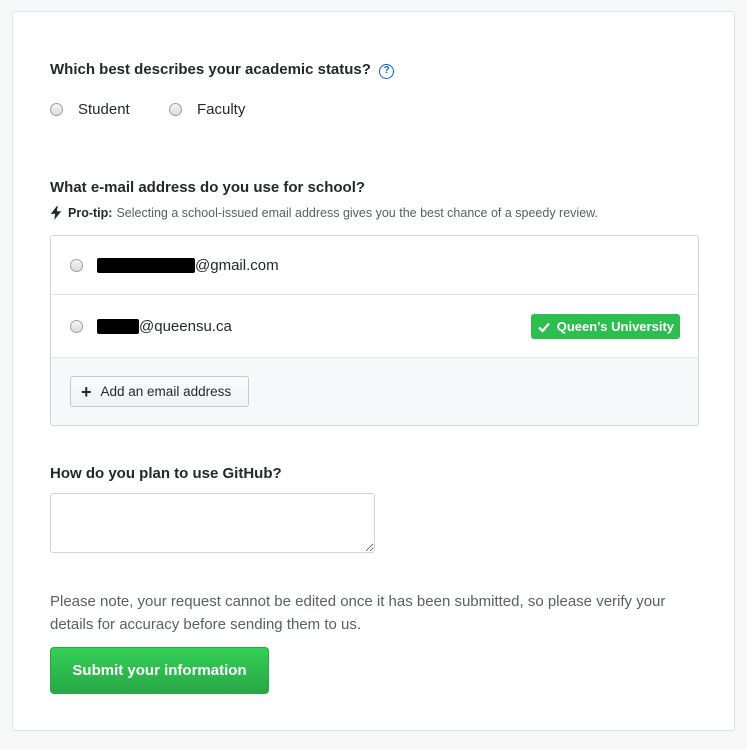 The image size is (747, 750). Describe the element at coordinates (237, 265) in the screenshot. I see `email-domain-gmail: @gmail.com` at that location.